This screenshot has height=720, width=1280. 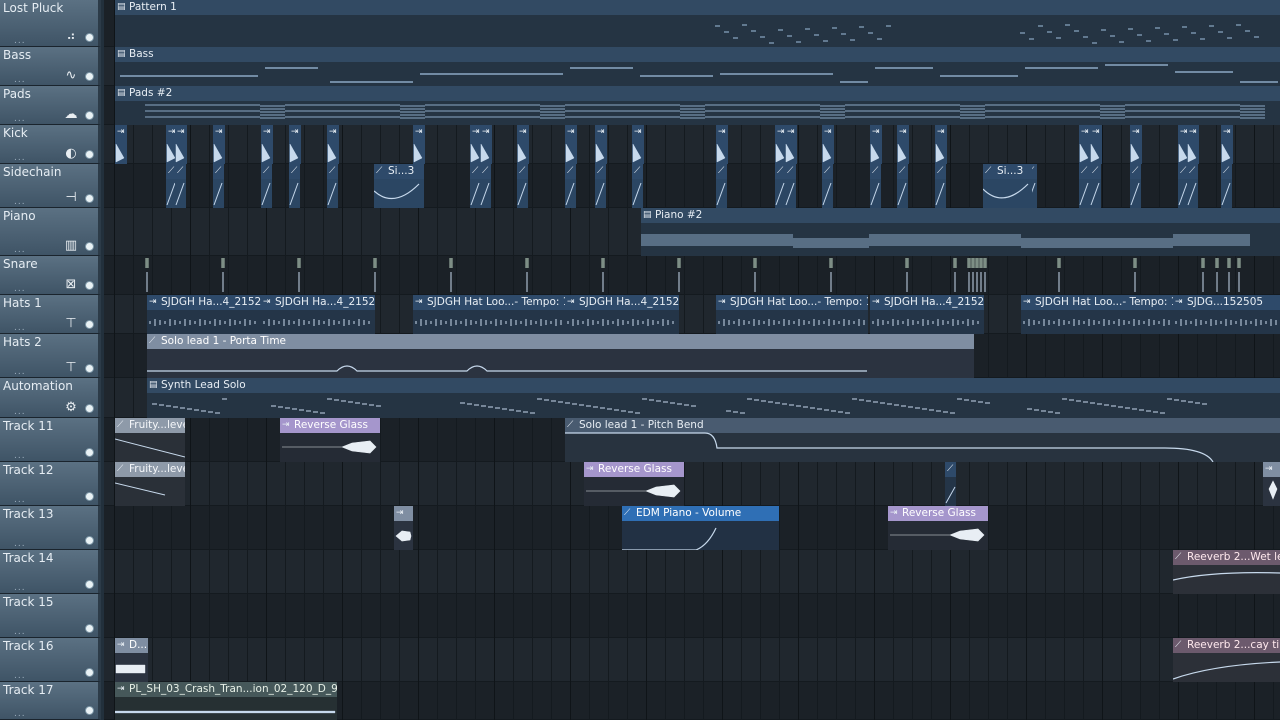 I want to click on track-name: Track 13, so click(x=28, y=514).